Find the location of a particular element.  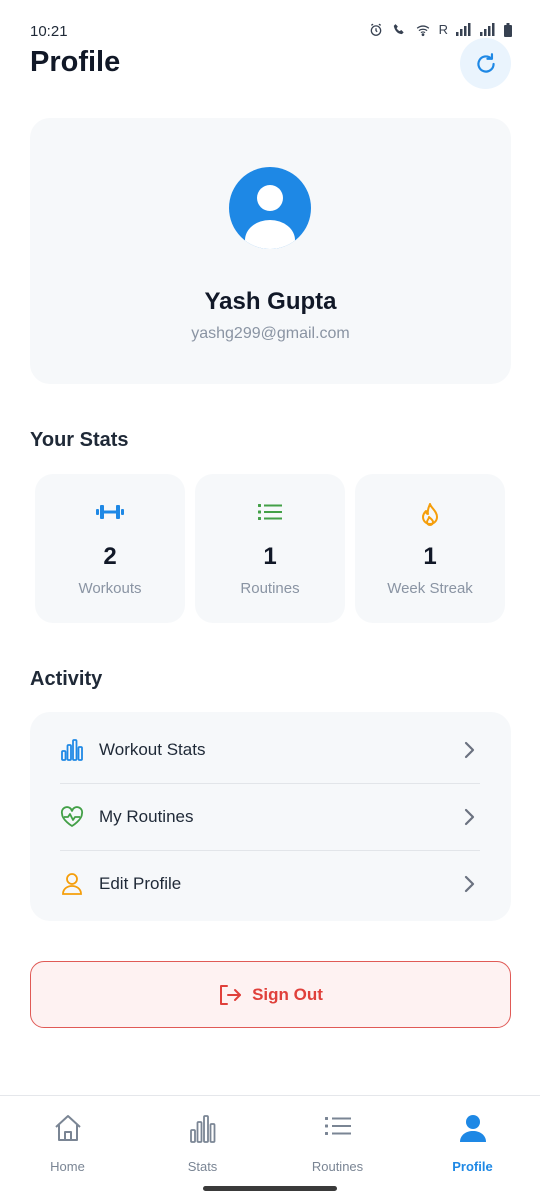

user-icon is located at coordinates (72, 884).